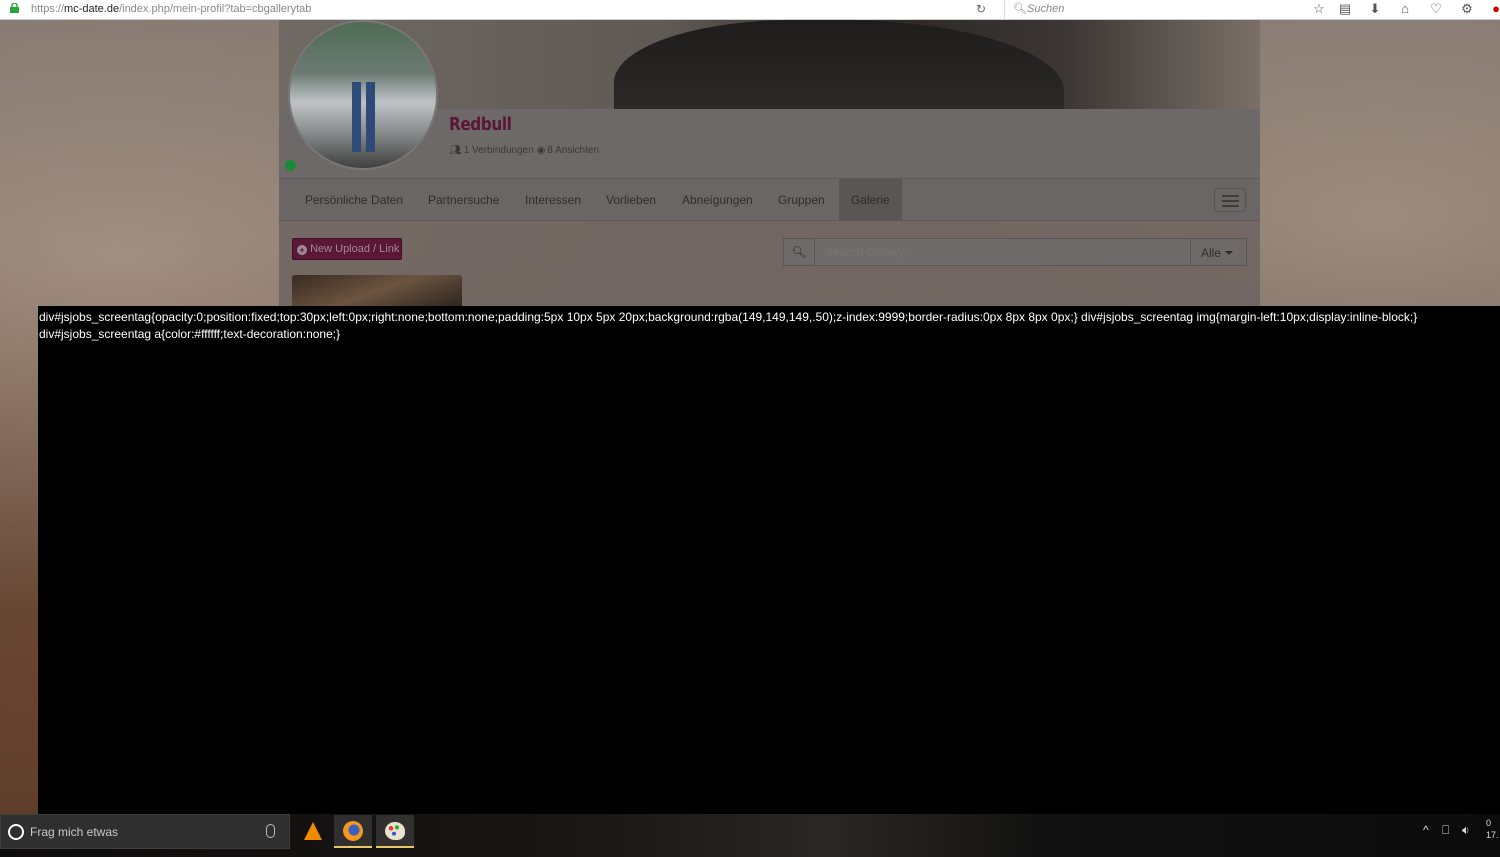 The image size is (1500, 857). What do you see at coordinates (1492, 835) in the screenshot?
I see `clock-date: 17.` at bounding box center [1492, 835].